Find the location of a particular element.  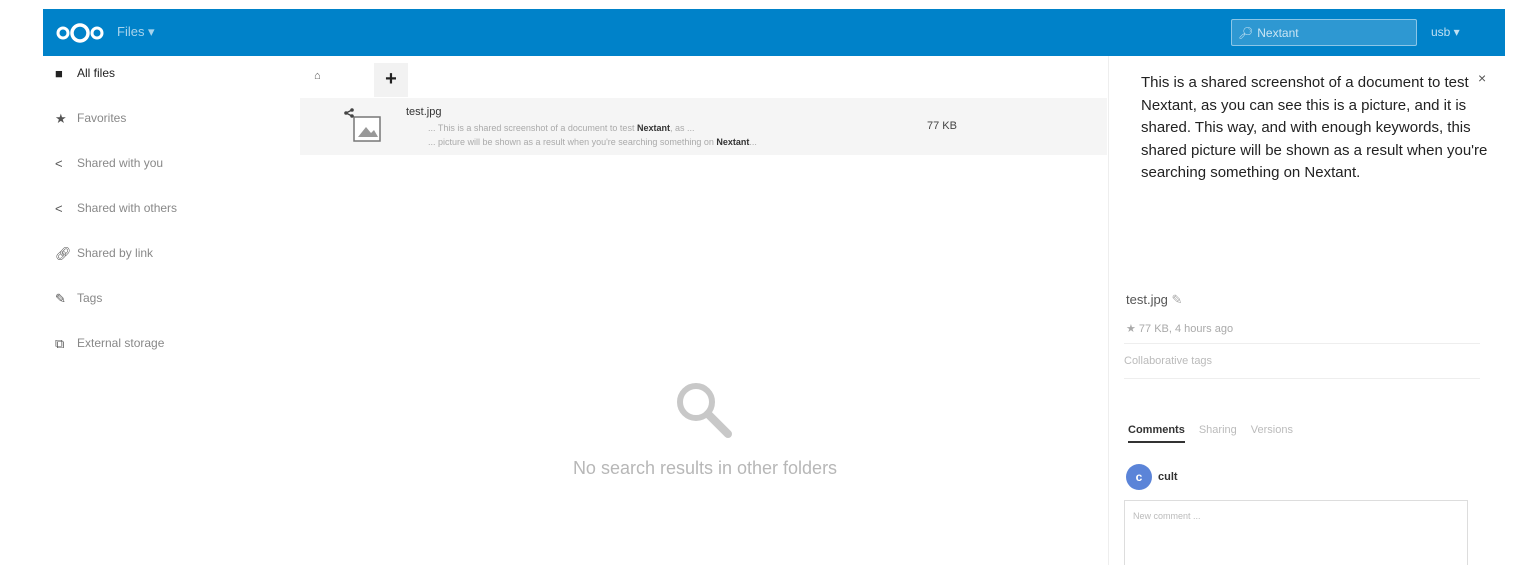

star-icon: ★ is located at coordinates (61, 118).